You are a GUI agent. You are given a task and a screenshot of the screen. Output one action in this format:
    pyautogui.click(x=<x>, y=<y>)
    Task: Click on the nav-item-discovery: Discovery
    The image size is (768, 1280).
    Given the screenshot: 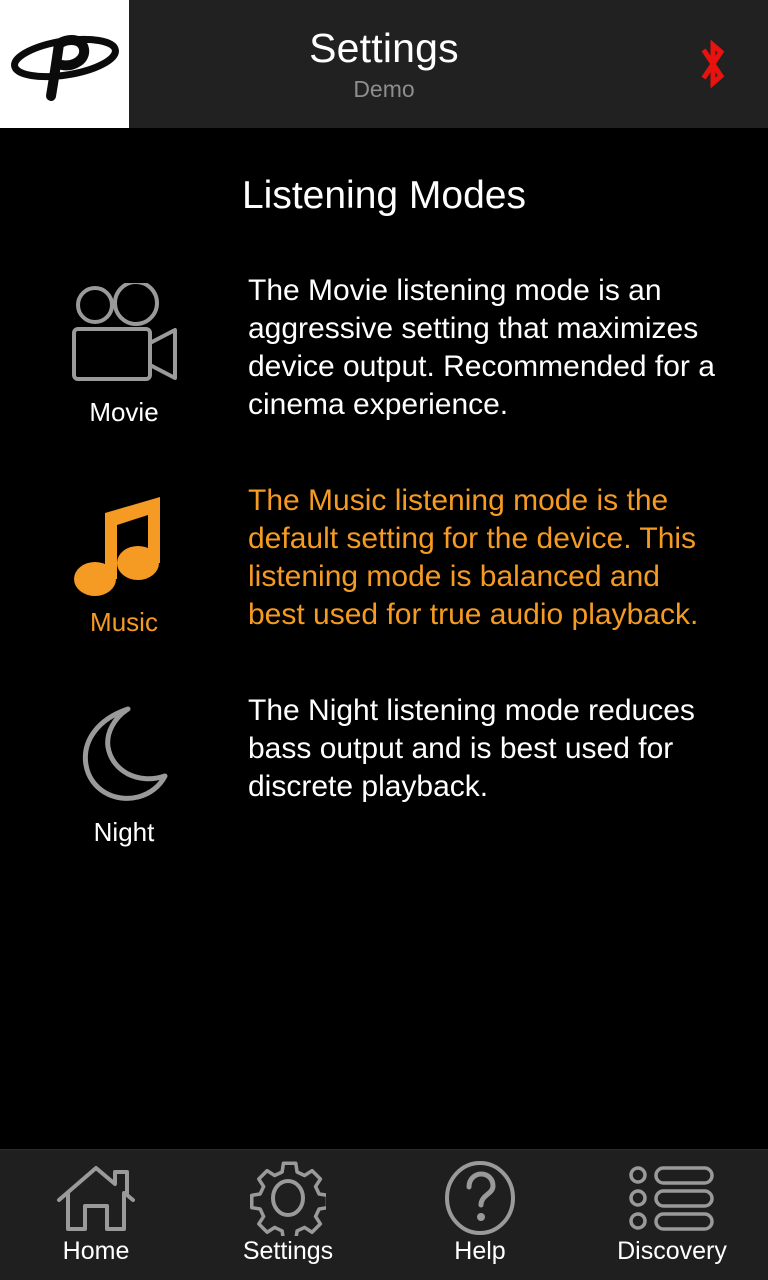 What is the action you would take?
    pyautogui.click(x=672, y=1215)
    